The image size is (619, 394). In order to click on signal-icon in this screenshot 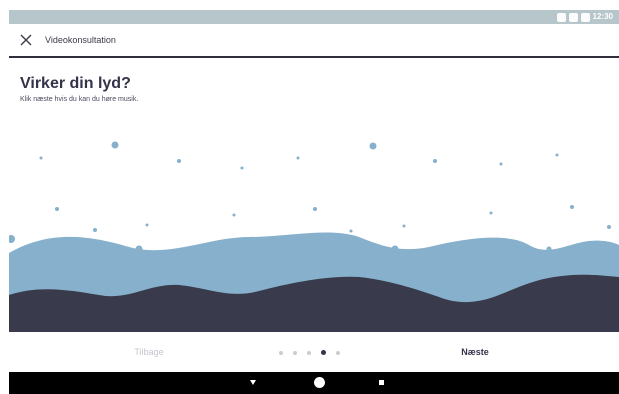, I will do `click(573, 17)`.